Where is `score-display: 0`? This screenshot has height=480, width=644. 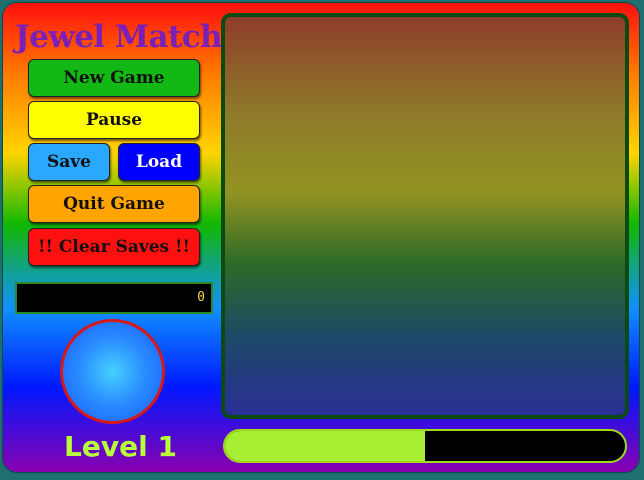 score-display: 0 is located at coordinates (114, 298).